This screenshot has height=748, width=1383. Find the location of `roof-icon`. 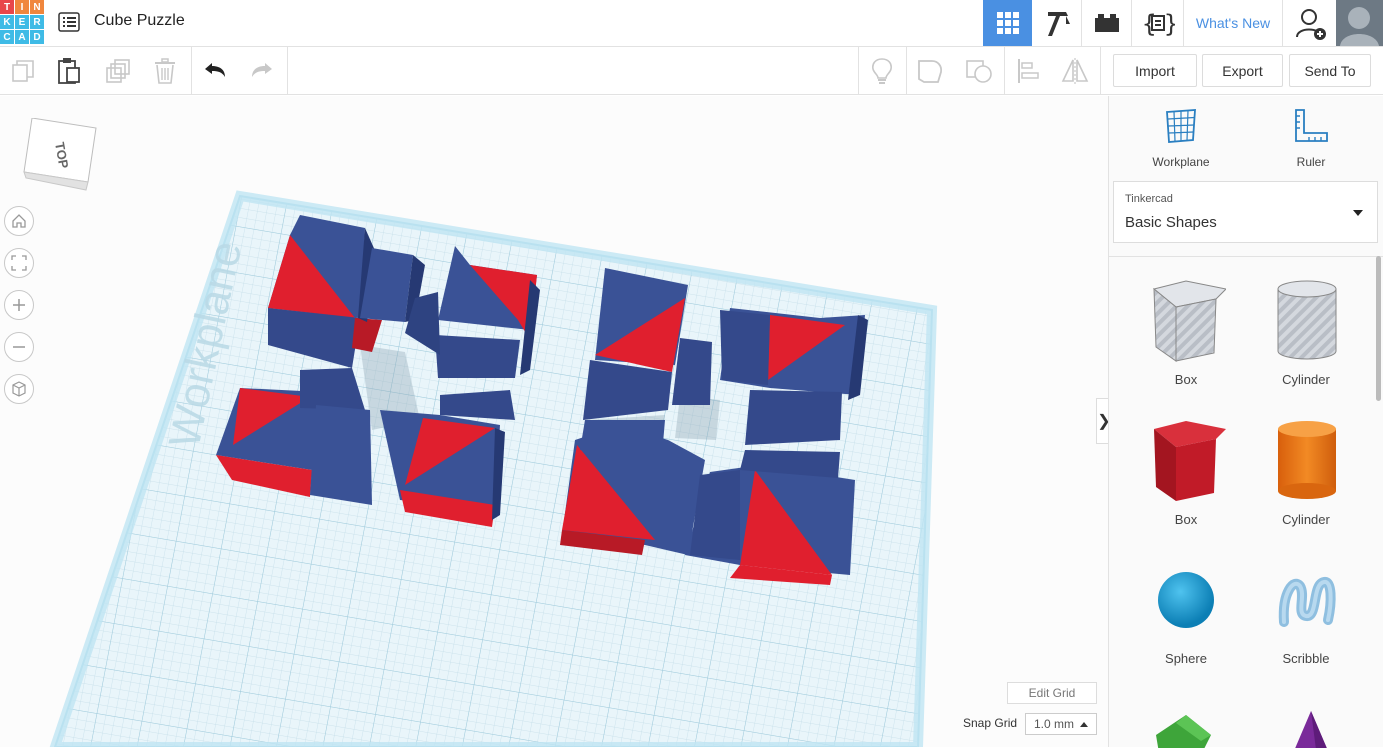

roof-icon is located at coordinates (1183, 731).